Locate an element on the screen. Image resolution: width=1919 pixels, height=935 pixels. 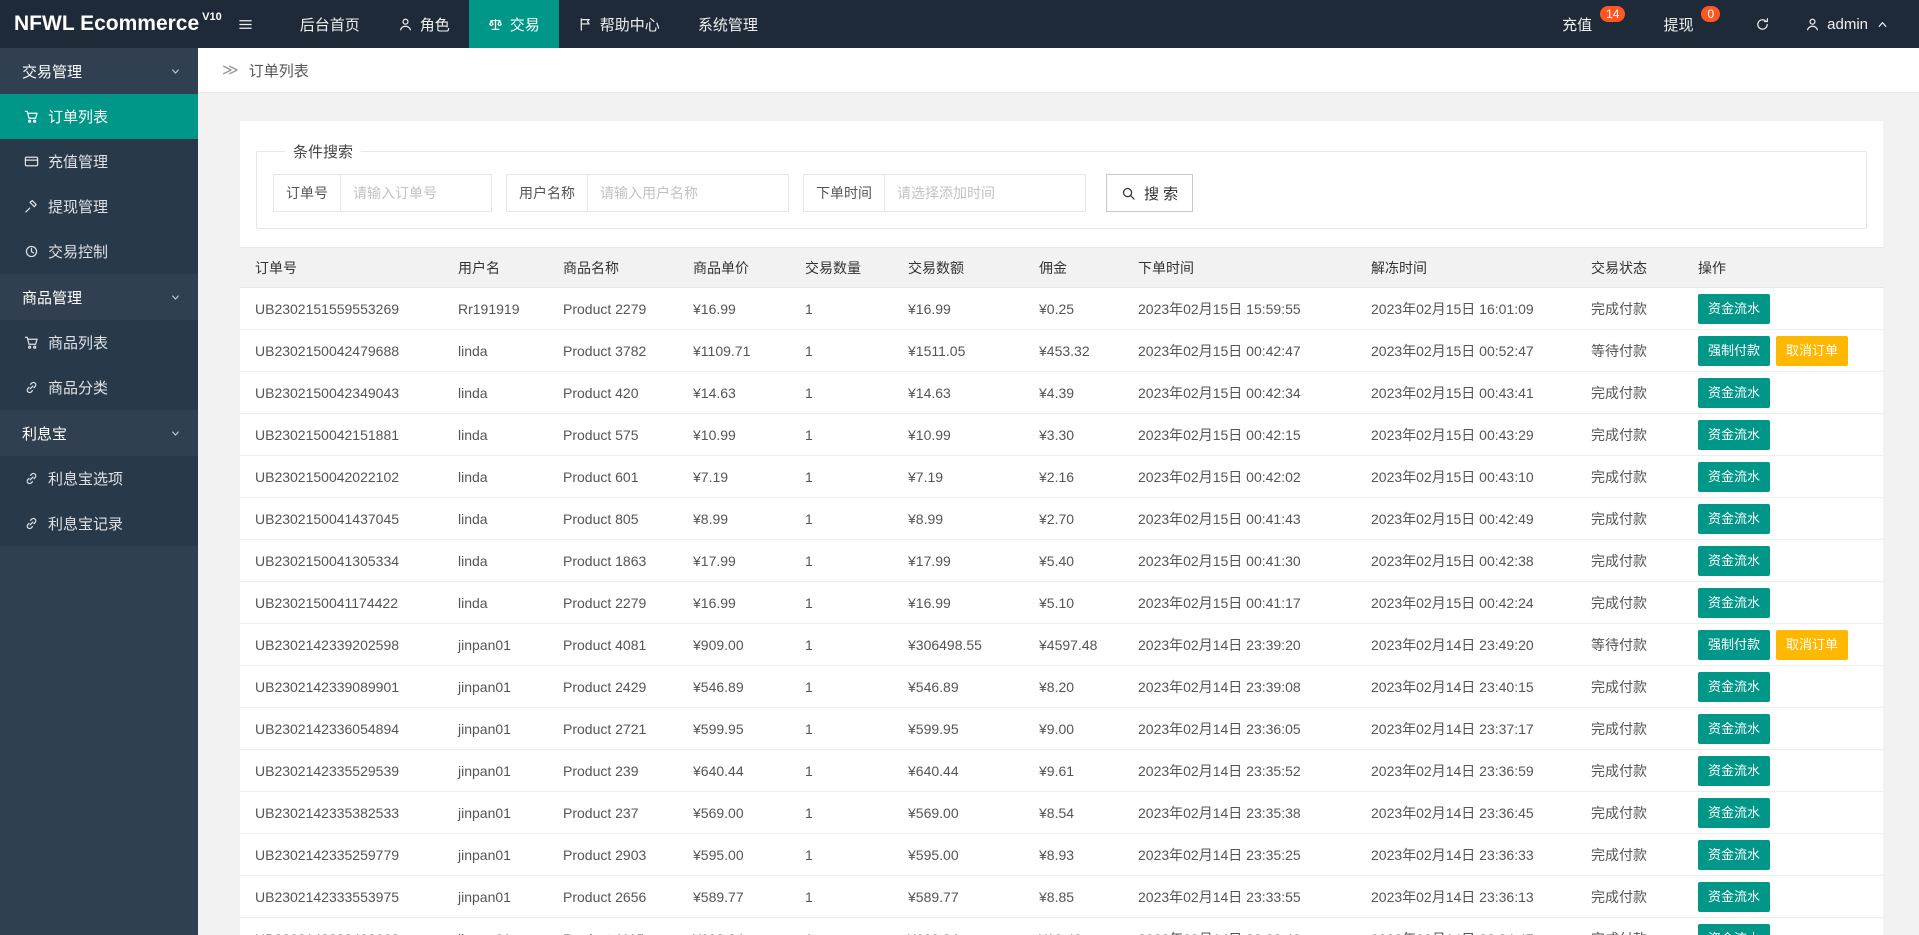
topnav-trade: 交易 is located at coordinates (513, 24).